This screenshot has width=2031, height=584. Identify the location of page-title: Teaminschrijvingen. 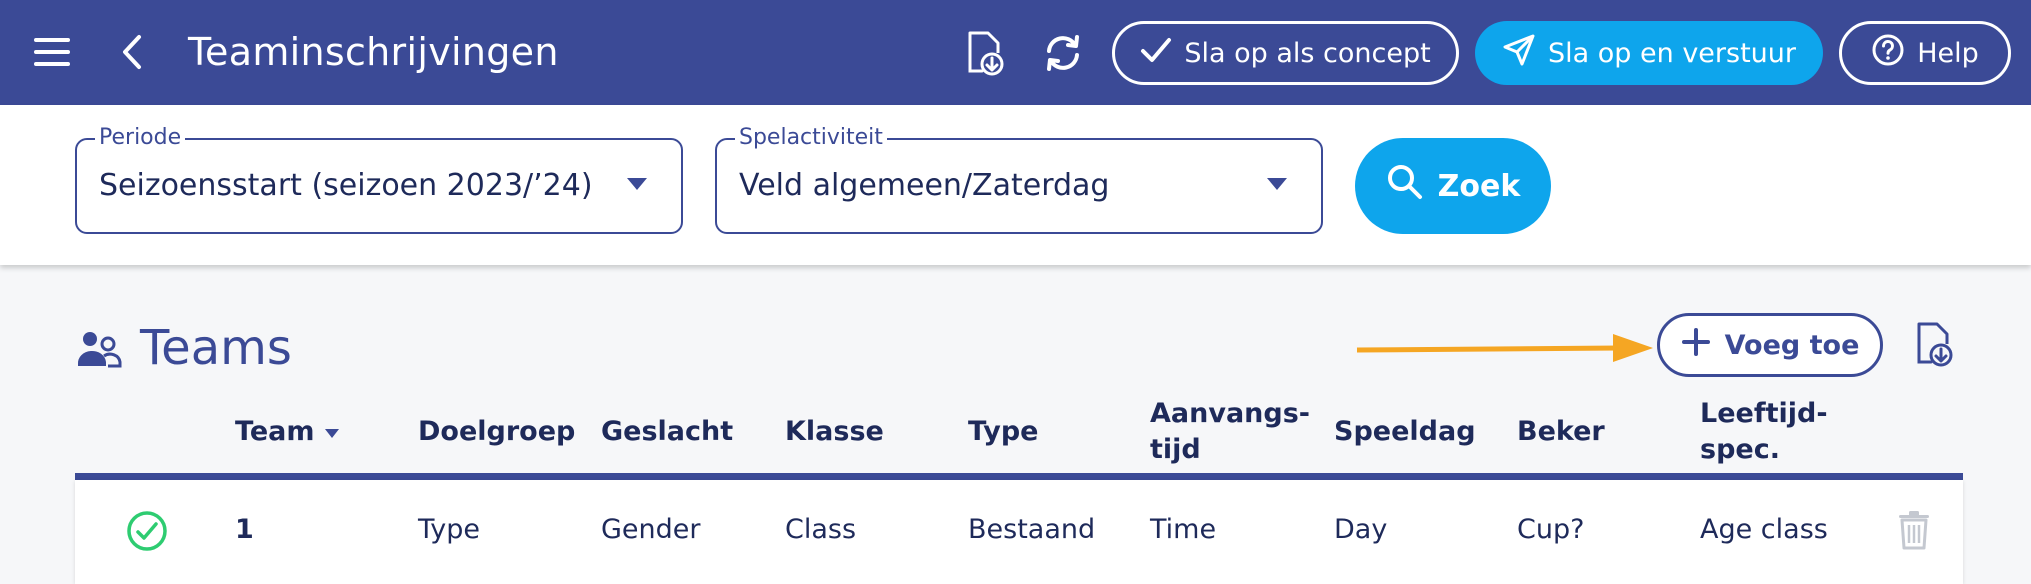
(373, 52).